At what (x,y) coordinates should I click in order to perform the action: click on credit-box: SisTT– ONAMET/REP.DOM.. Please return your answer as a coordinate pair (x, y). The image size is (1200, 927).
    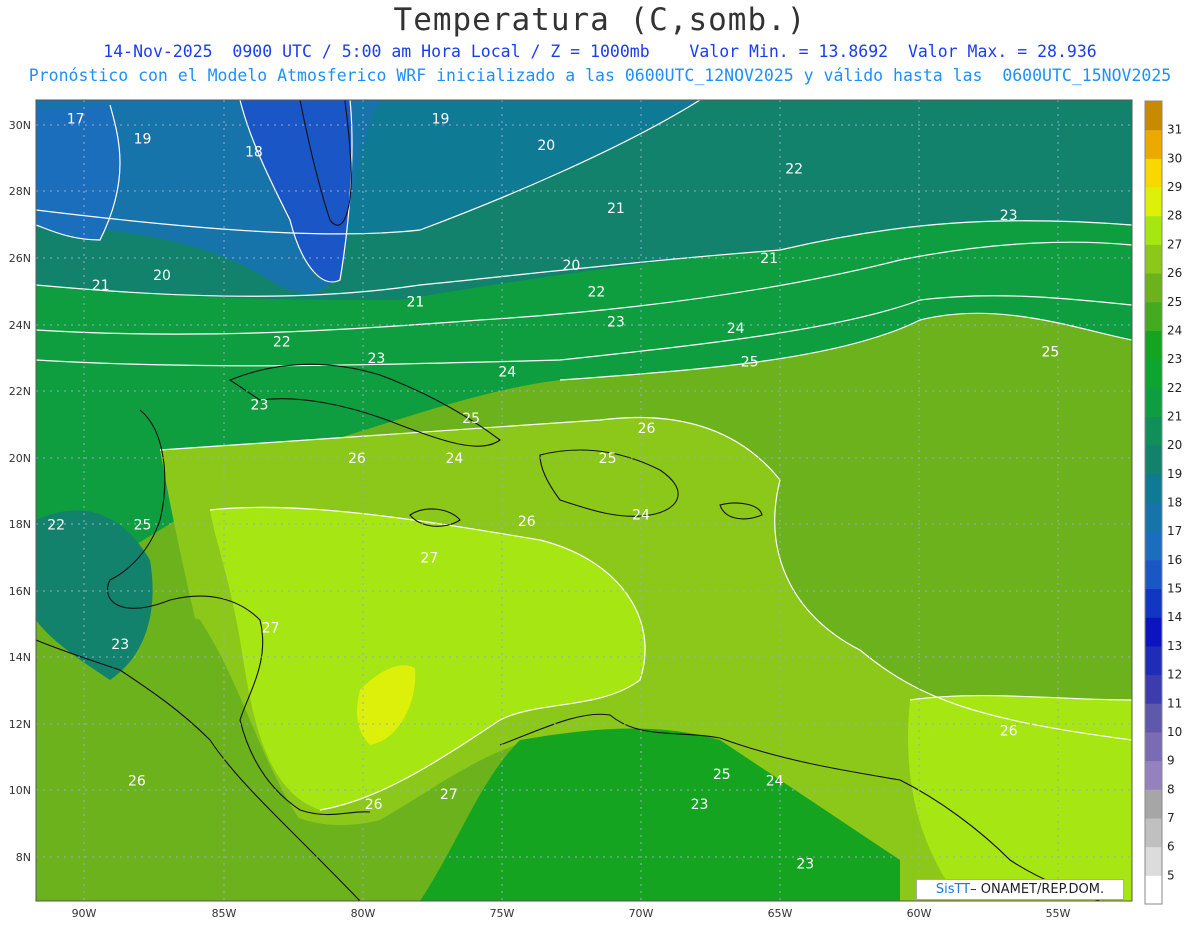
    Looking at the image, I should click on (1020, 889).